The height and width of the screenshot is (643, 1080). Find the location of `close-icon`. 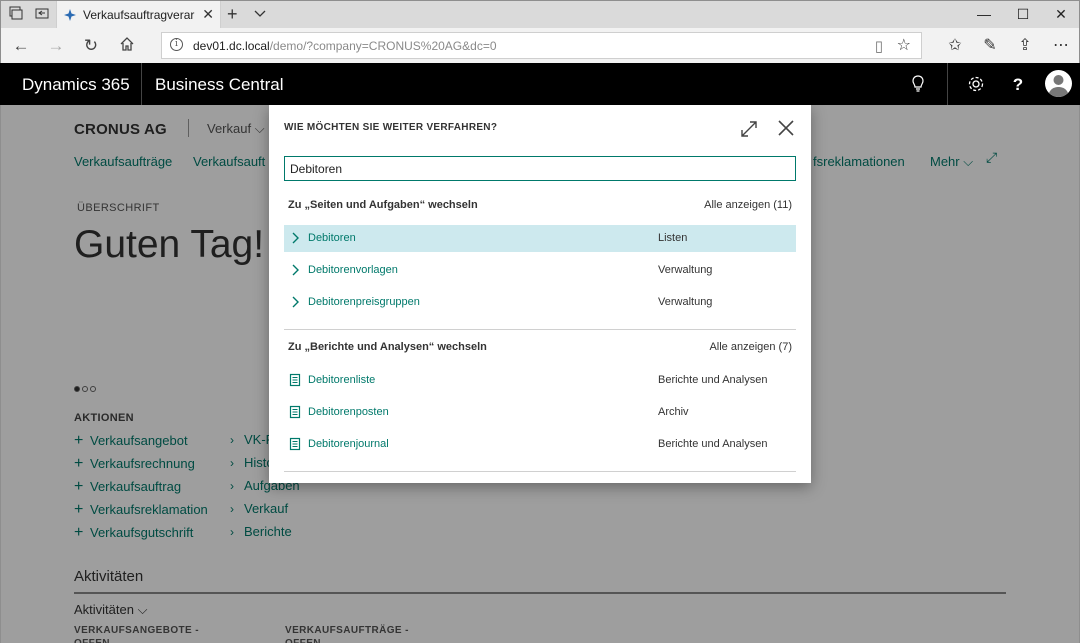

close-icon is located at coordinates (786, 128).